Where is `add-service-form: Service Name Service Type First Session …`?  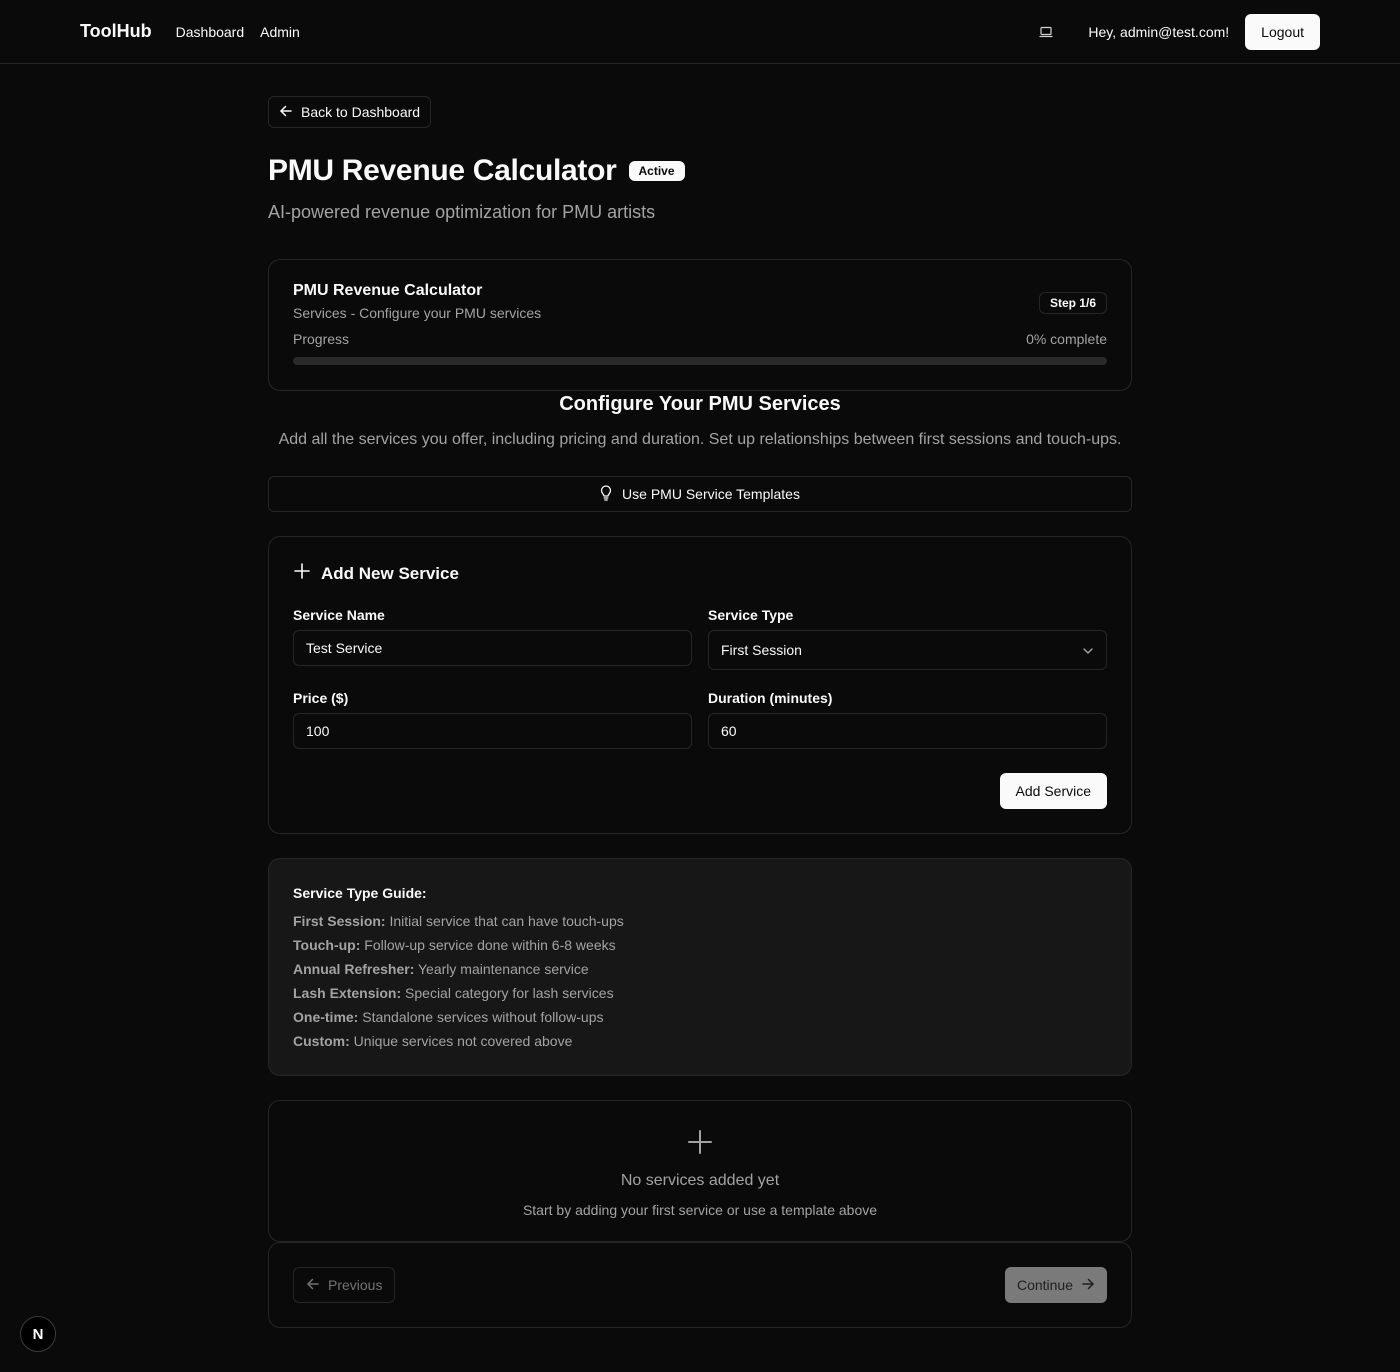
add-service-form: Service Name Service Type First Session … is located at coordinates (700, 688).